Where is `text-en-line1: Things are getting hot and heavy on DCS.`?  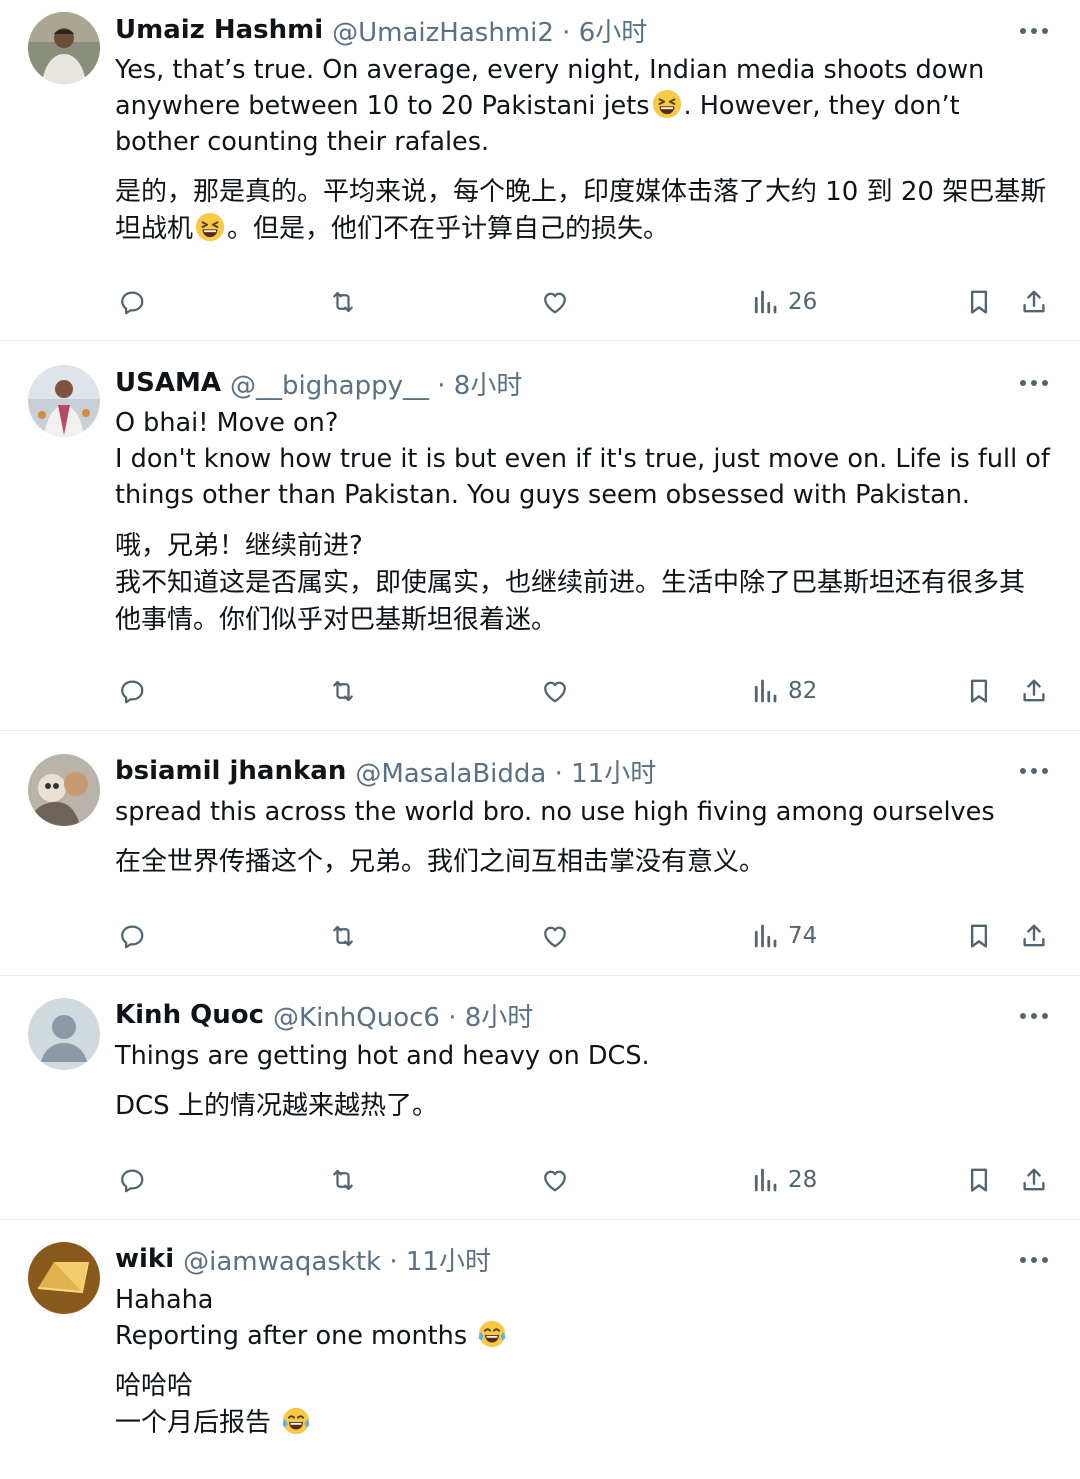 text-en-line1: Things are getting hot and heavy on DCS. is located at coordinates (382, 1056).